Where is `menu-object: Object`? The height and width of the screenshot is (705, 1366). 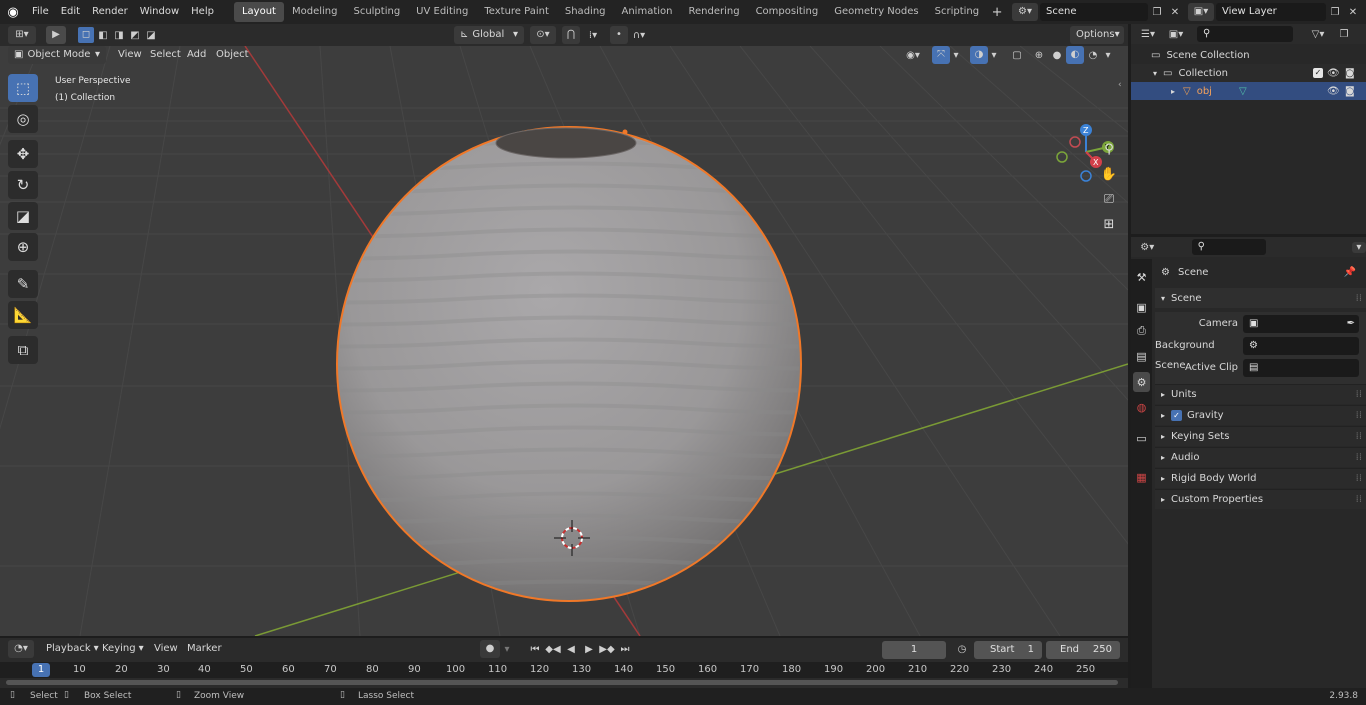 menu-object: Object is located at coordinates (232, 55).